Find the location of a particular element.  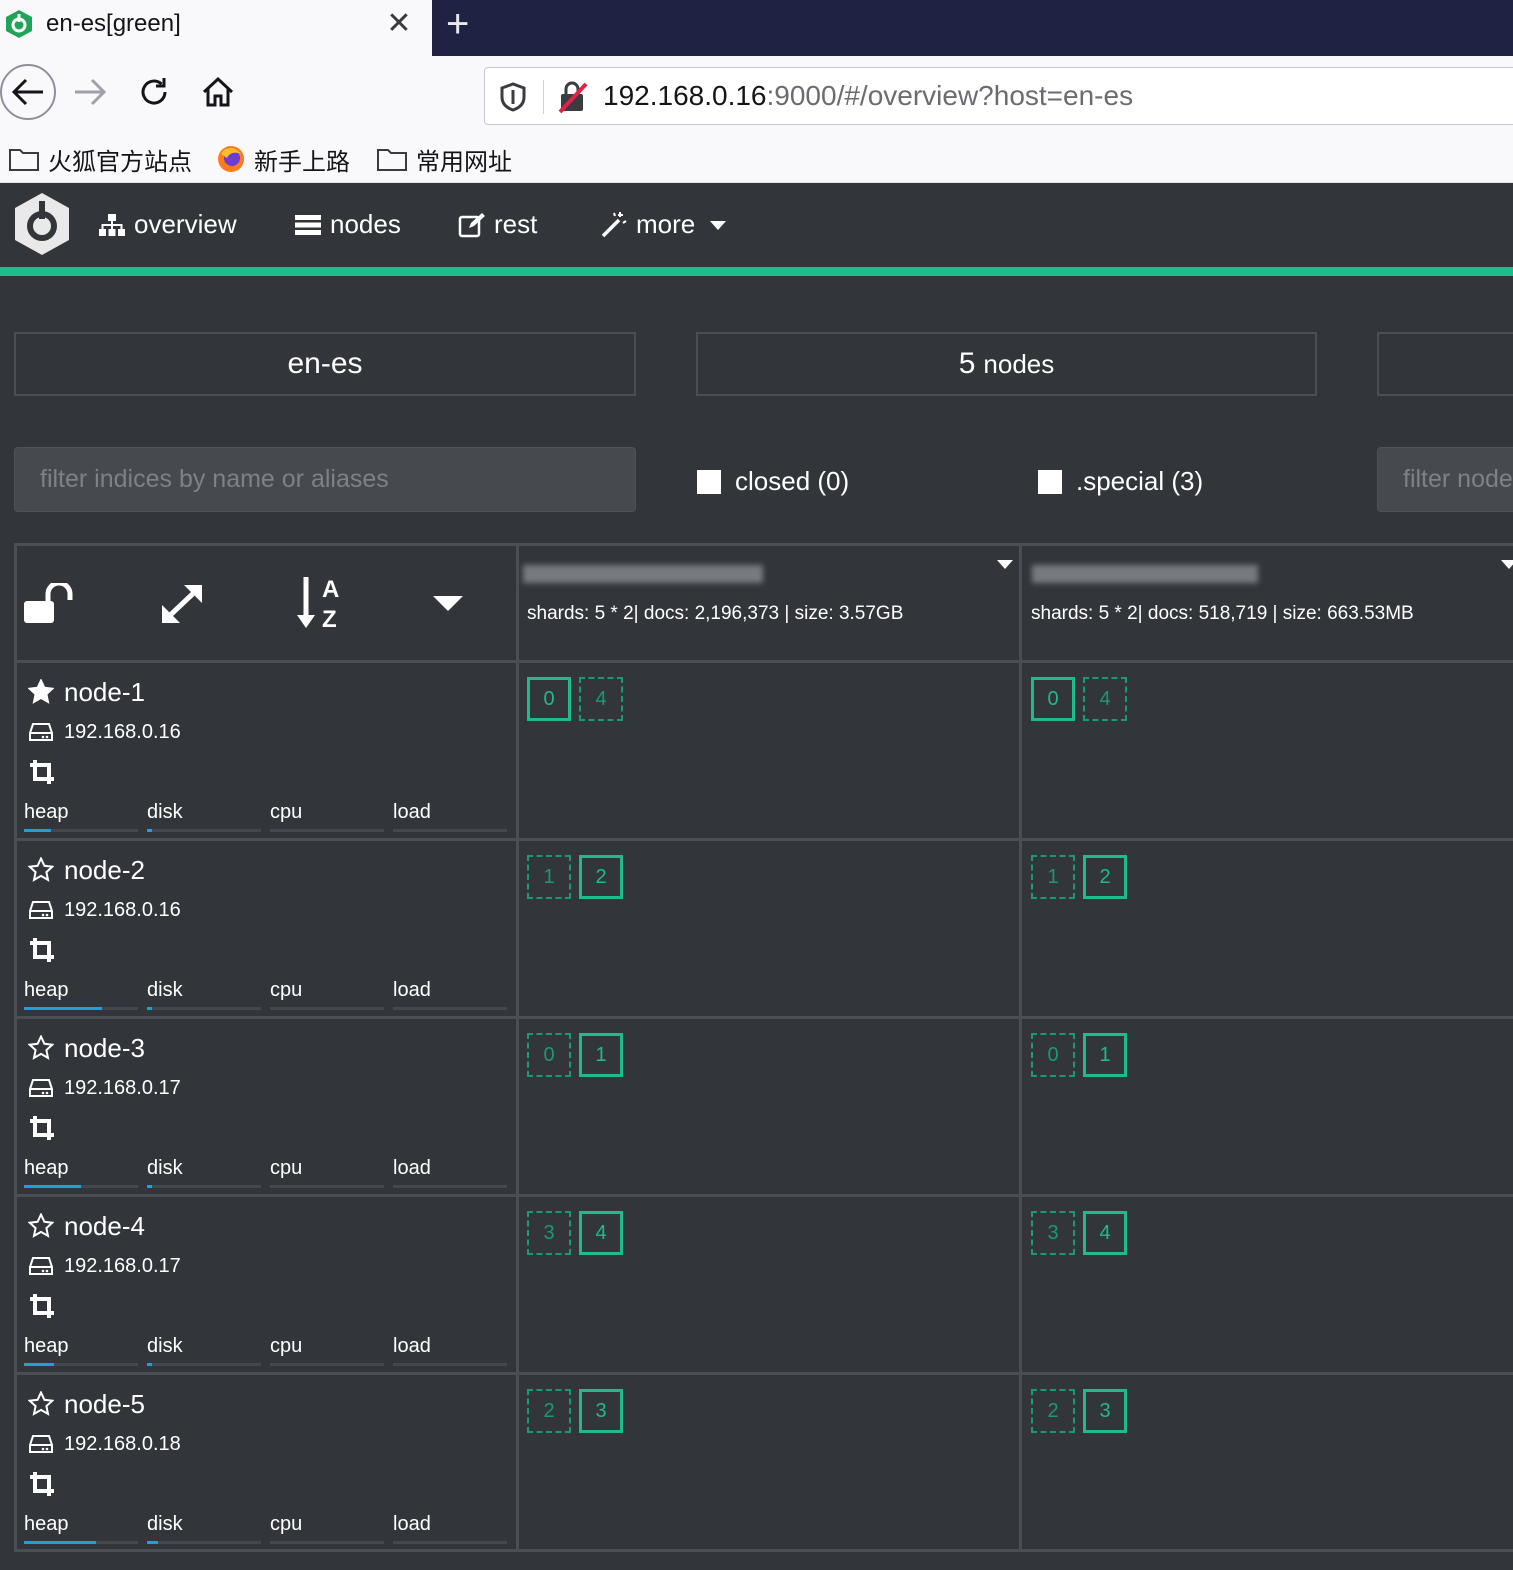

sort-alpha-icon: AZ is located at coordinates (322, 603).